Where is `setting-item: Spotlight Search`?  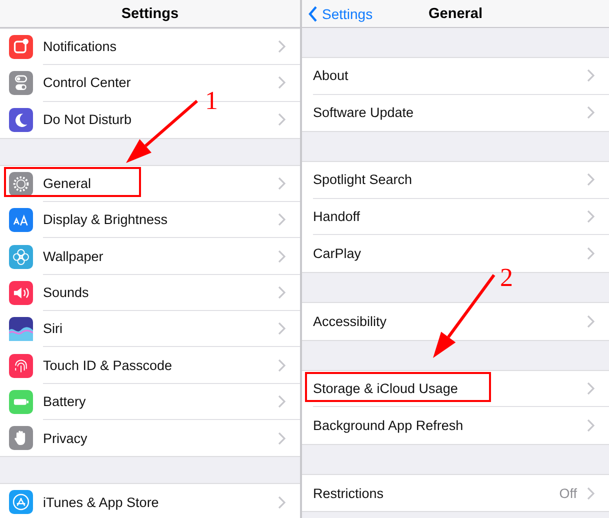 setting-item: Spotlight Search is located at coordinates (450, 180).